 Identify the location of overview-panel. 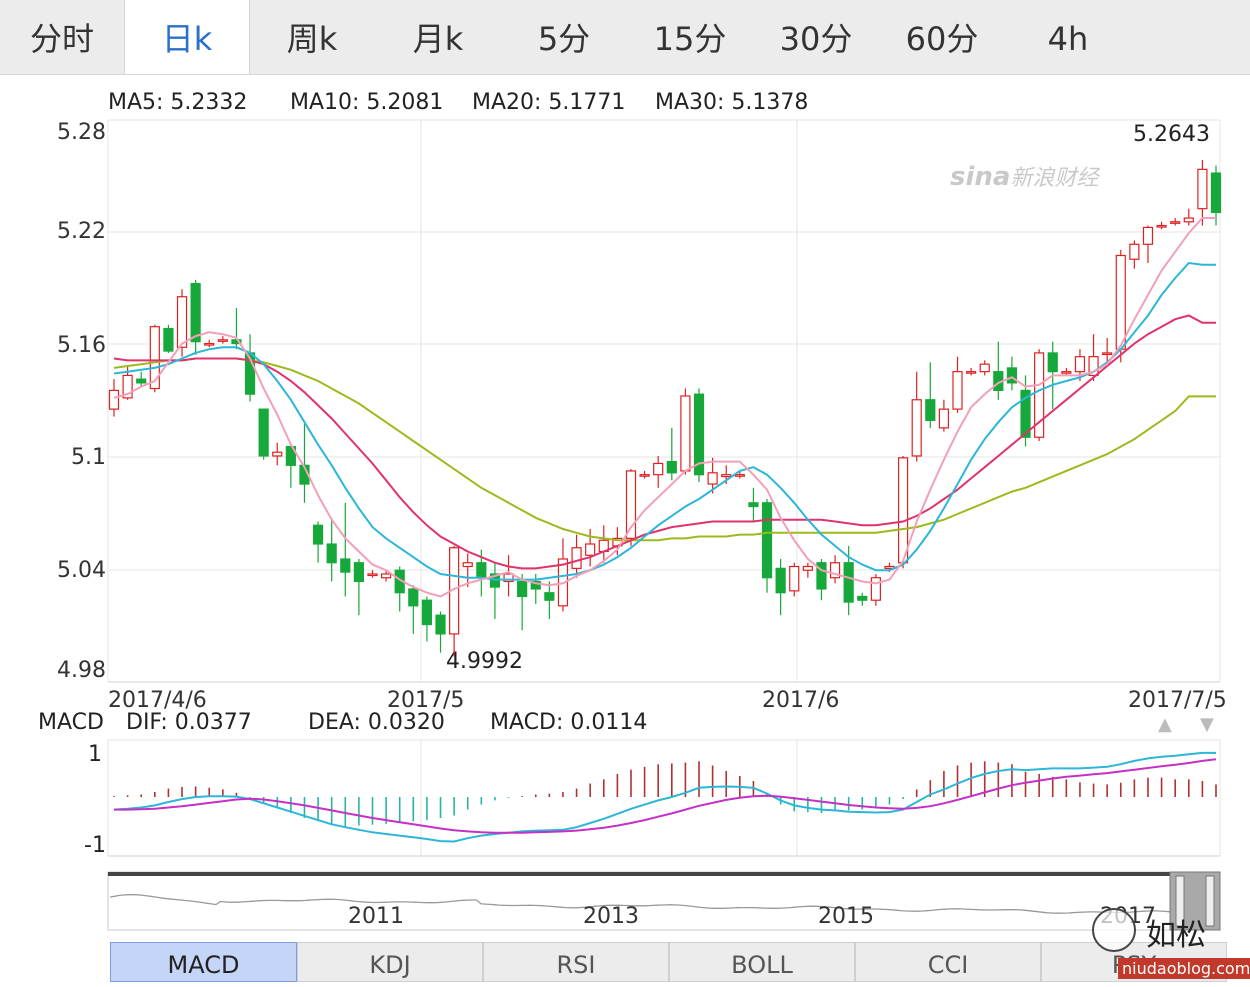
(664, 901).